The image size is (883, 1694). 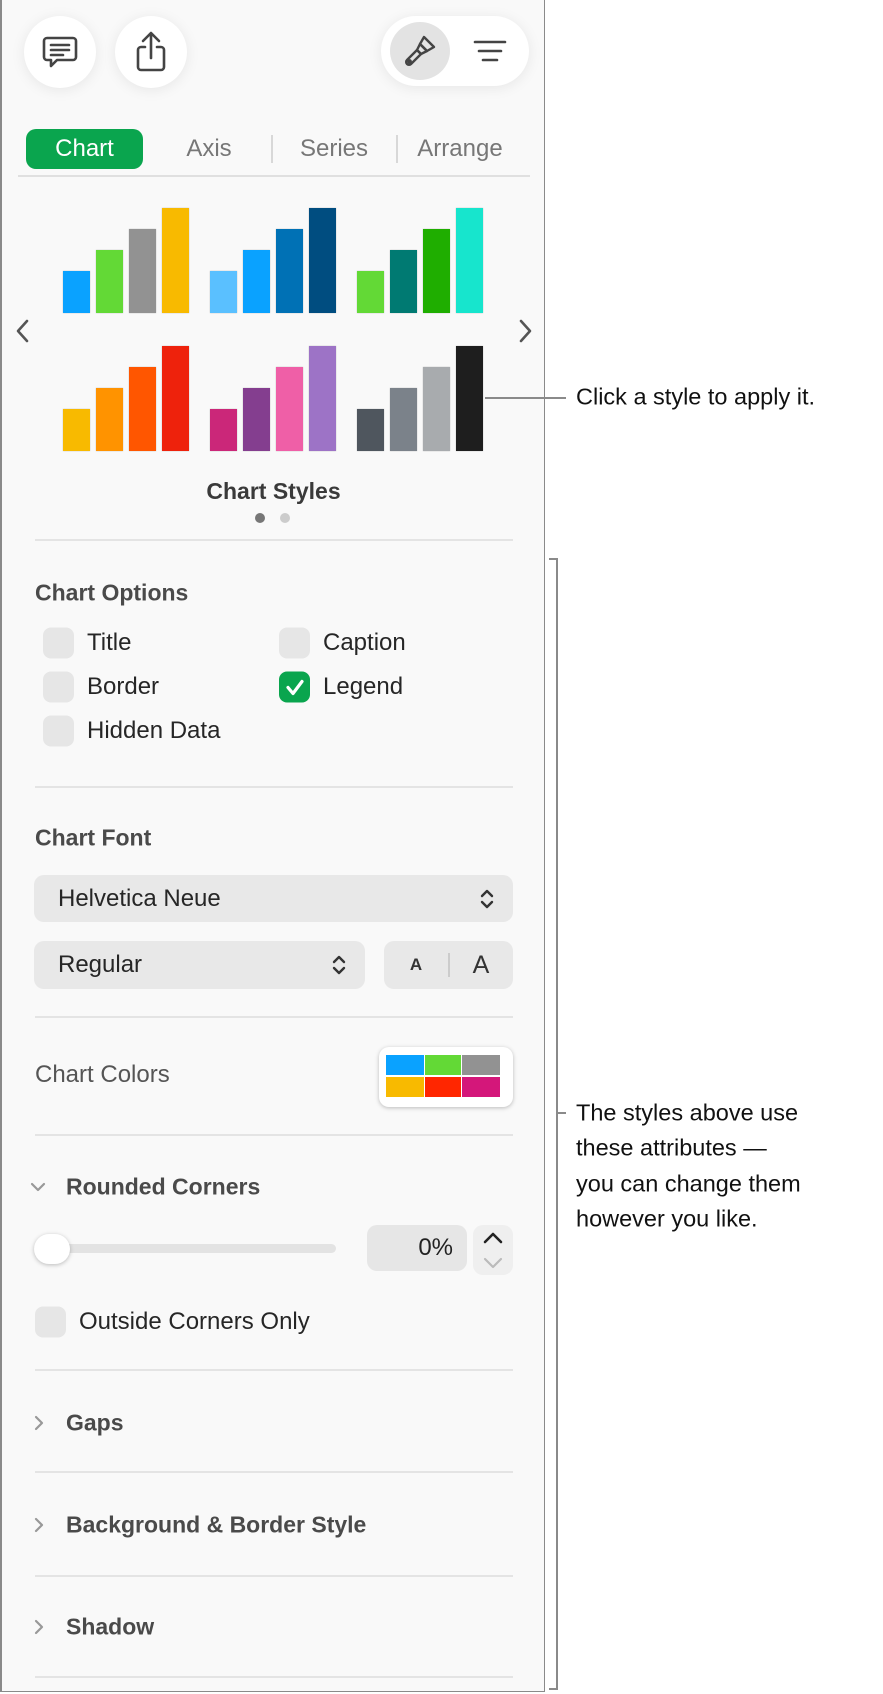 I want to click on chart-options-heading: Chart Options, so click(x=112, y=592).